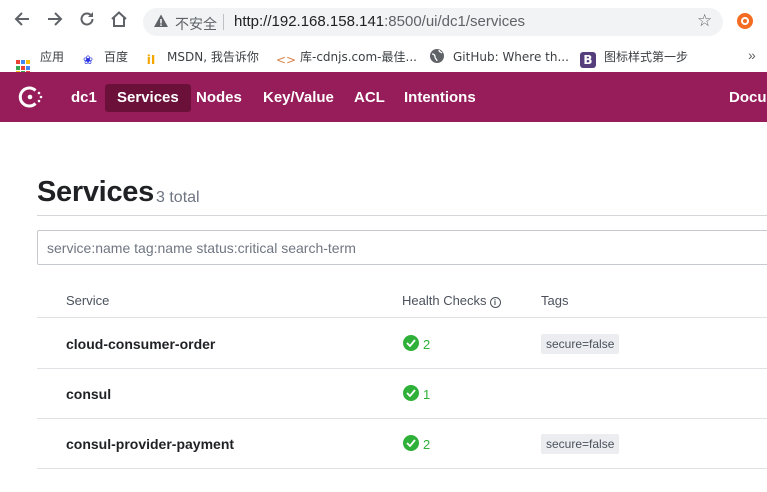 The height and width of the screenshot is (492, 767). I want to click on column-header-health-checks: Health Checks i, so click(451, 300).